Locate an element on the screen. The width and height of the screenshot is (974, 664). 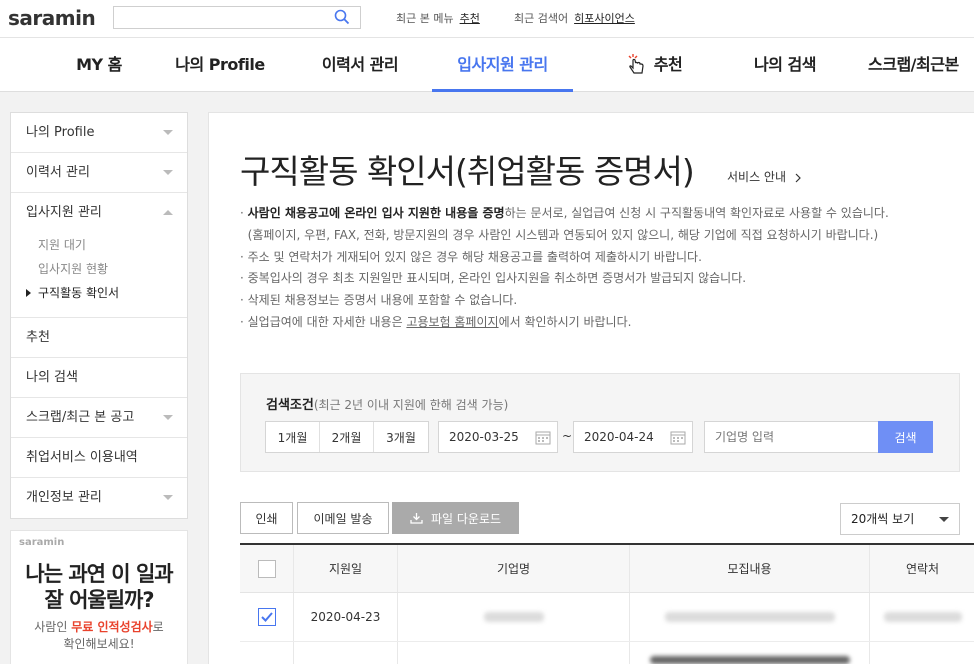
sidebar-item-profile: 나의 Profile is located at coordinates (99, 133).